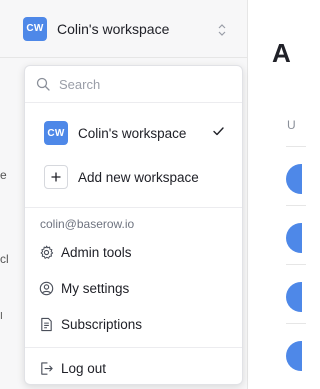 Image resolution: width=320 pixels, height=389 pixels. I want to click on table-column-header: U, so click(291, 125).